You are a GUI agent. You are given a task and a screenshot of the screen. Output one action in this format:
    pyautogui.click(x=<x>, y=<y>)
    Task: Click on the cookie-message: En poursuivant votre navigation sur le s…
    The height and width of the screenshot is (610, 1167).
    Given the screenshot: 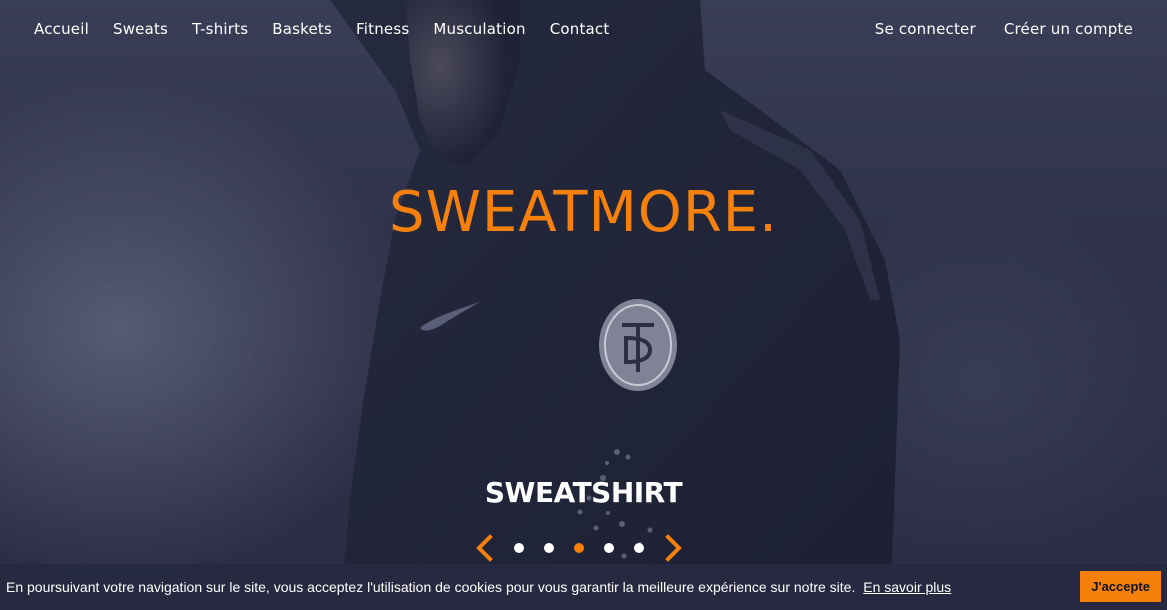 What is the action you would take?
    pyautogui.click(x=478, y=587)
    